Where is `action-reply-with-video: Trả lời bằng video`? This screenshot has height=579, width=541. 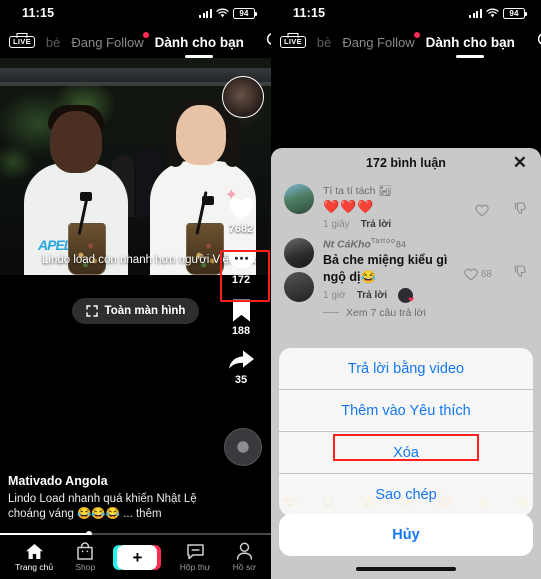
action-reply-with-video: Trả lời bằng video is located at coordinates (406, 369).